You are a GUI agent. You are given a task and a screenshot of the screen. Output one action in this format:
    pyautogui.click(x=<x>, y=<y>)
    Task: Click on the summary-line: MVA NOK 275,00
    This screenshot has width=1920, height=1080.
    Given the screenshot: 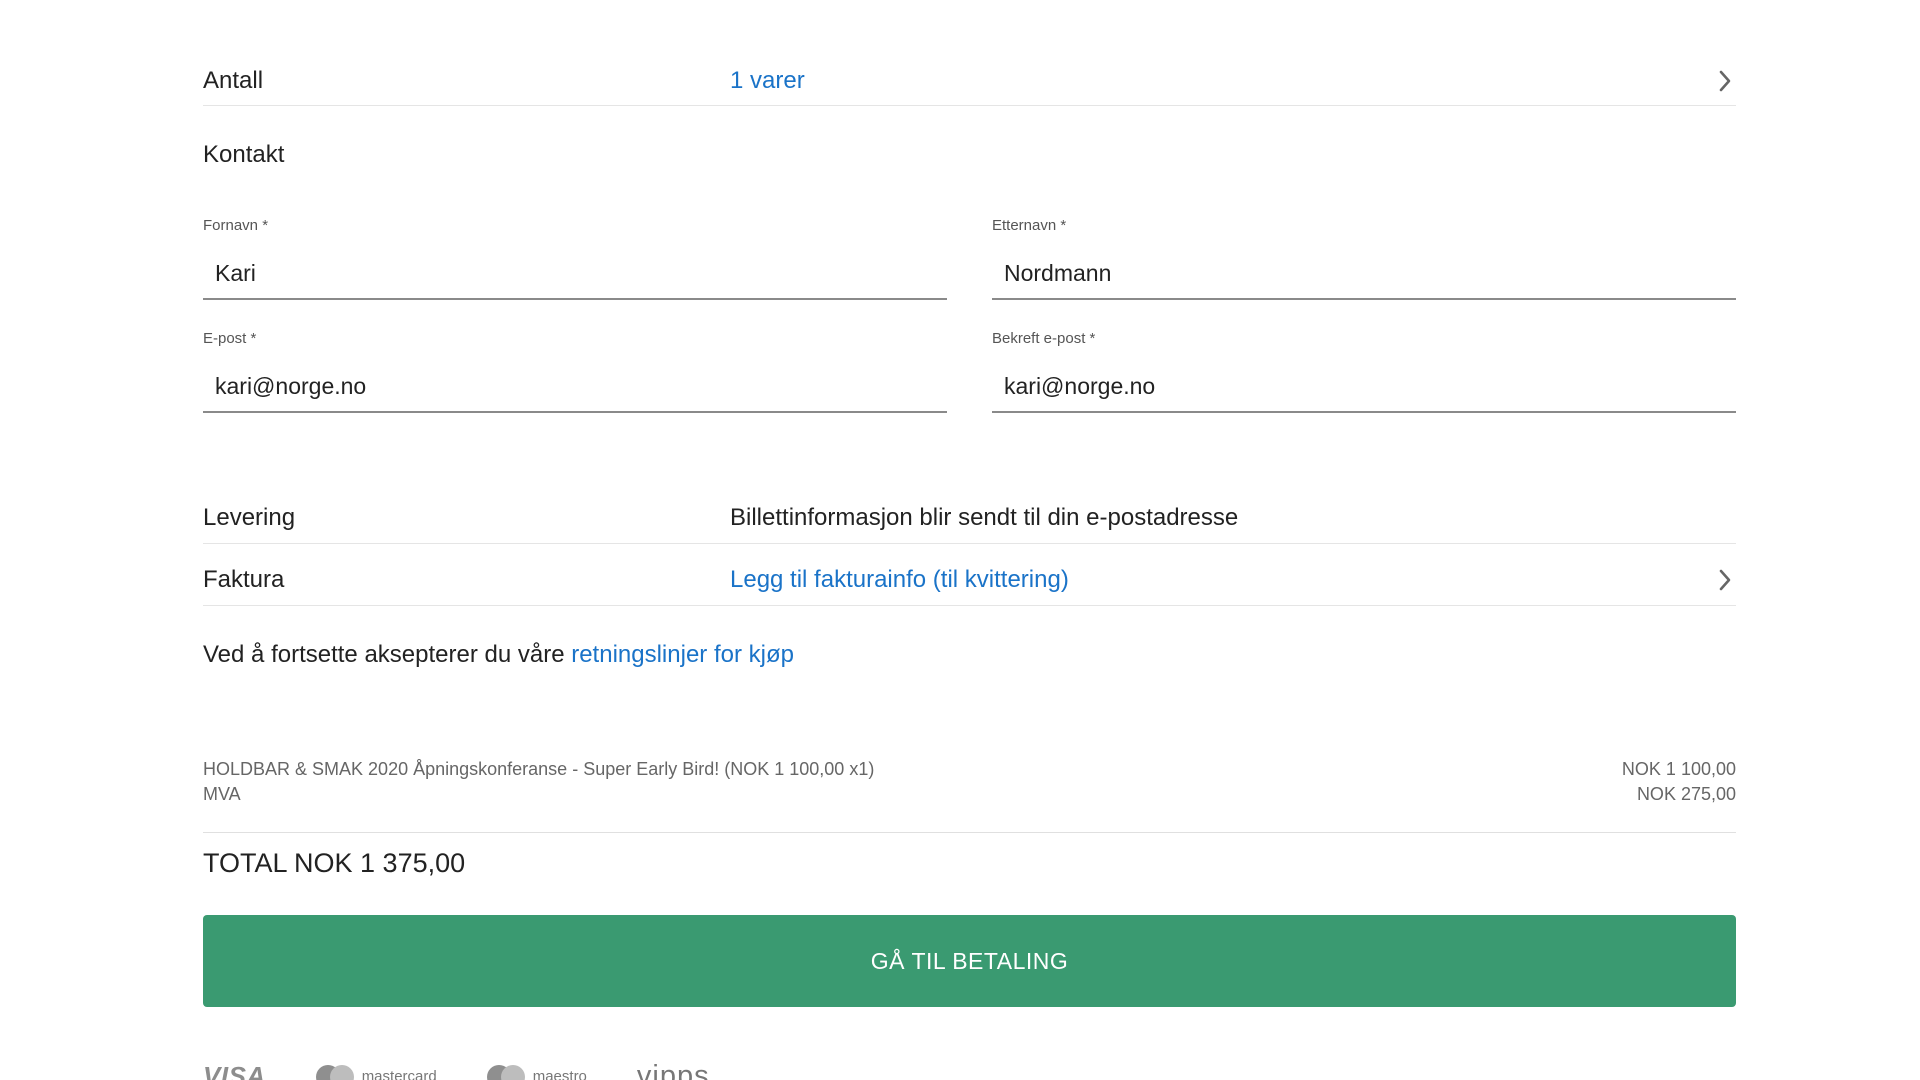 What is the action you would take?
    pyautogui.click(x=969, y=794)
    